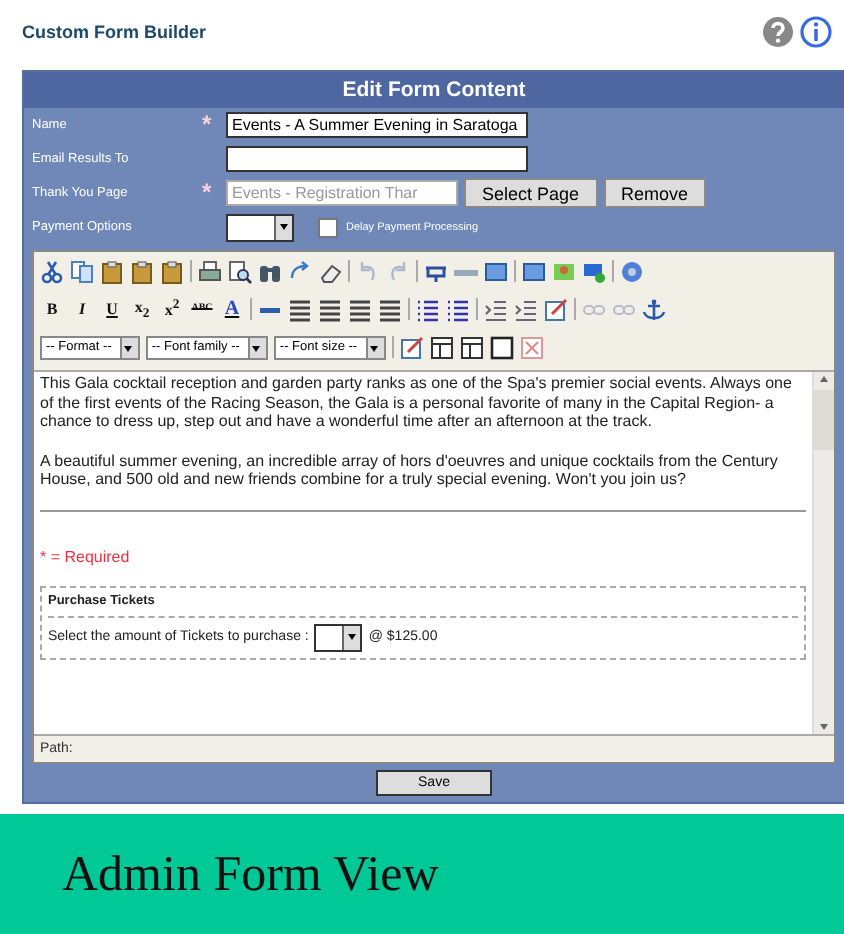 The image size is (844, 934). What do you see at coordinates (377, 125) in the screenshot?
I see `text-field: Events - A Summer Evening in Saratoga` at bounding box center [377, 125].